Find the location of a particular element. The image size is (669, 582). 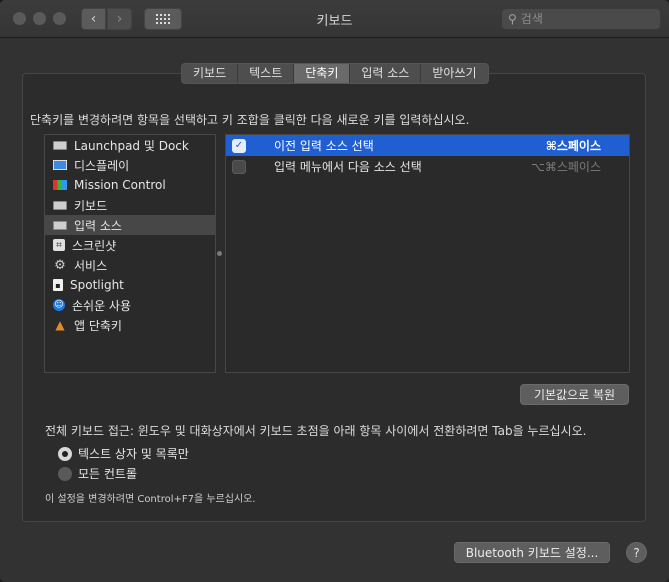

category-item: Mission Control is located at coordinates (130, 185).